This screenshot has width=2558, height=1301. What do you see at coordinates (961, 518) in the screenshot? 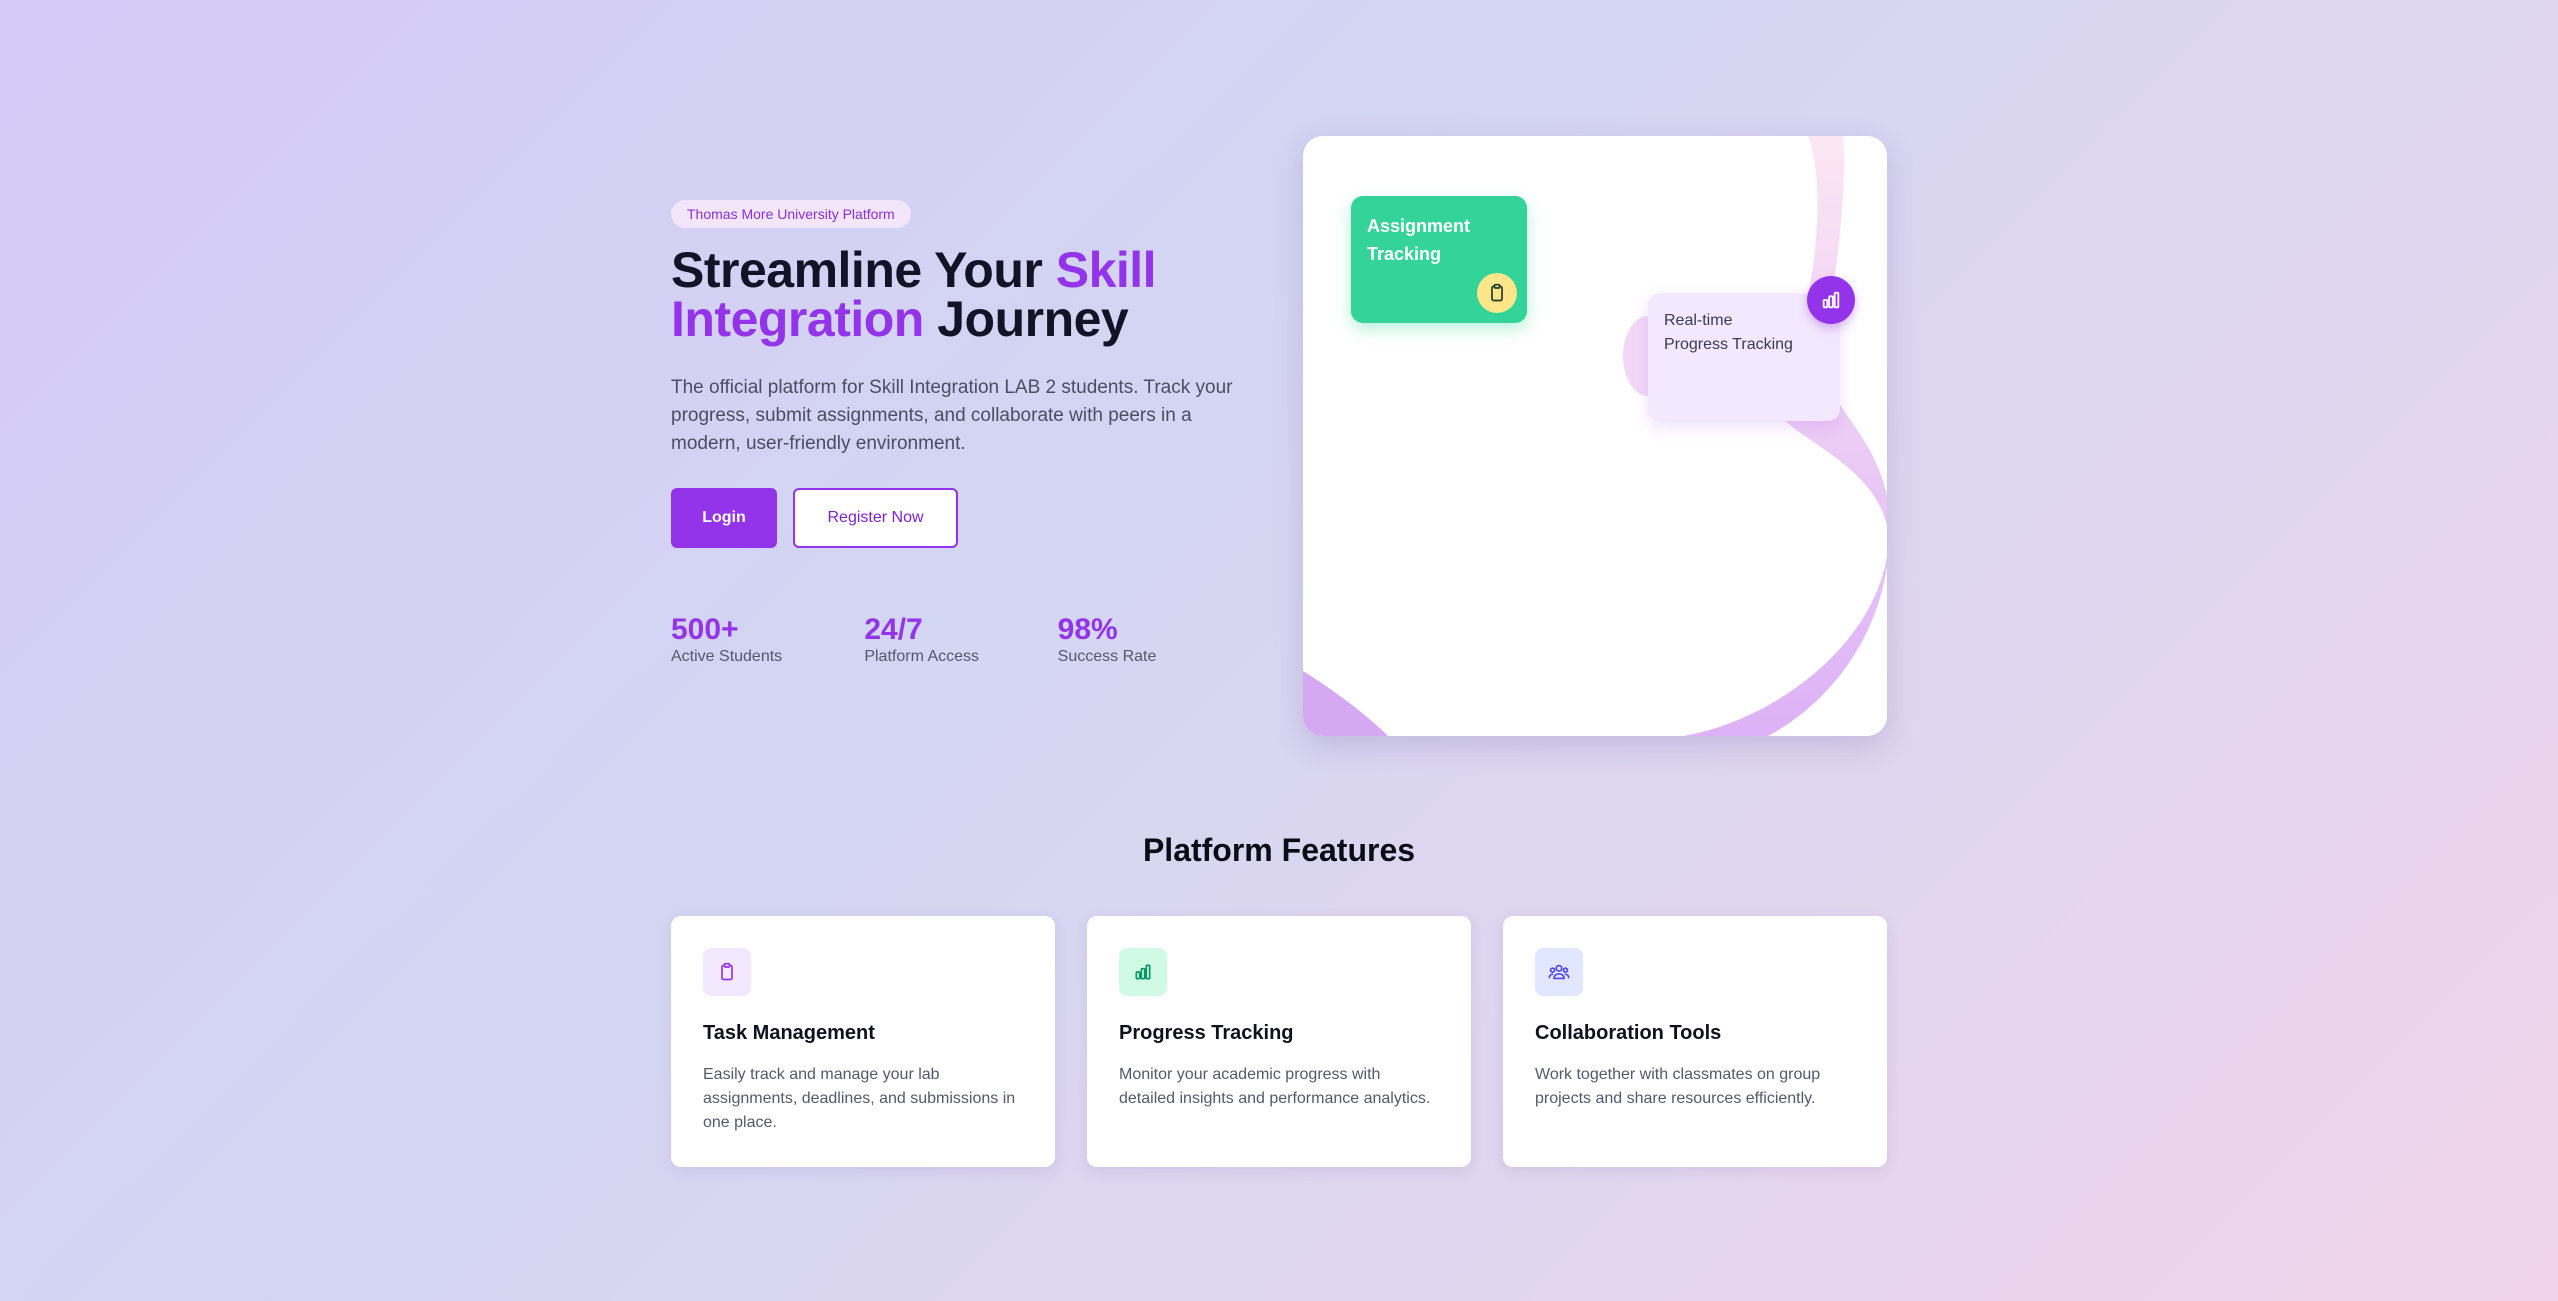
I see `hero-actions: Login Register Now` at bounding box center [961, 518].